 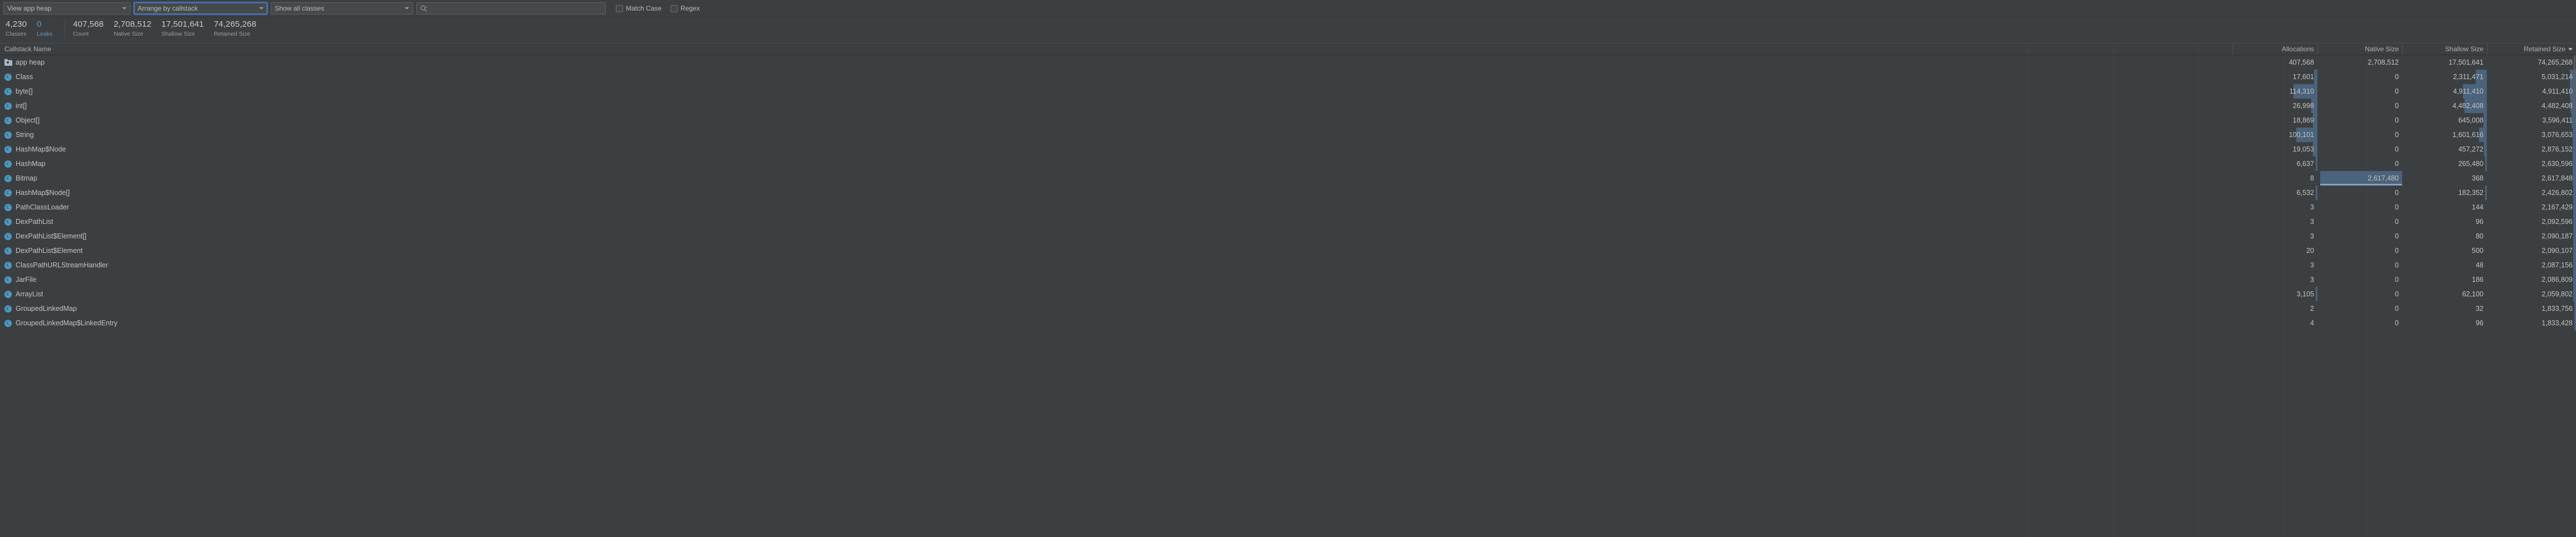 I want to click on regex-checkbox: Regex, so click(x=685, y=8).